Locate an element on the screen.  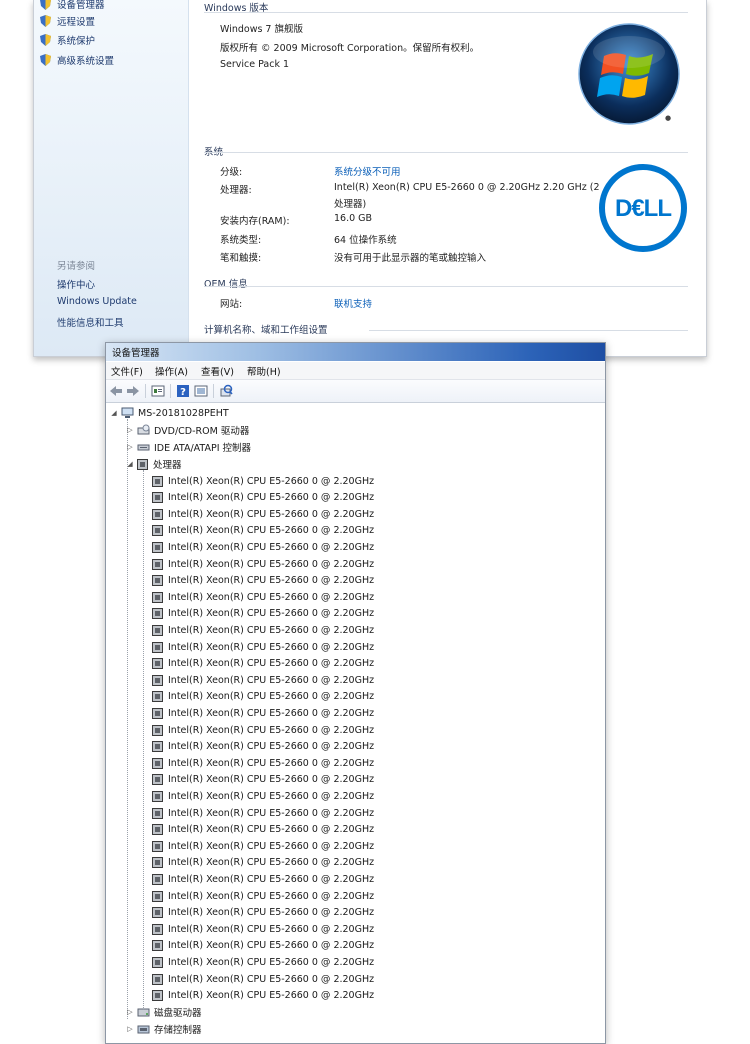
processor-label: 处理器: is located at coordinates (236, 190).